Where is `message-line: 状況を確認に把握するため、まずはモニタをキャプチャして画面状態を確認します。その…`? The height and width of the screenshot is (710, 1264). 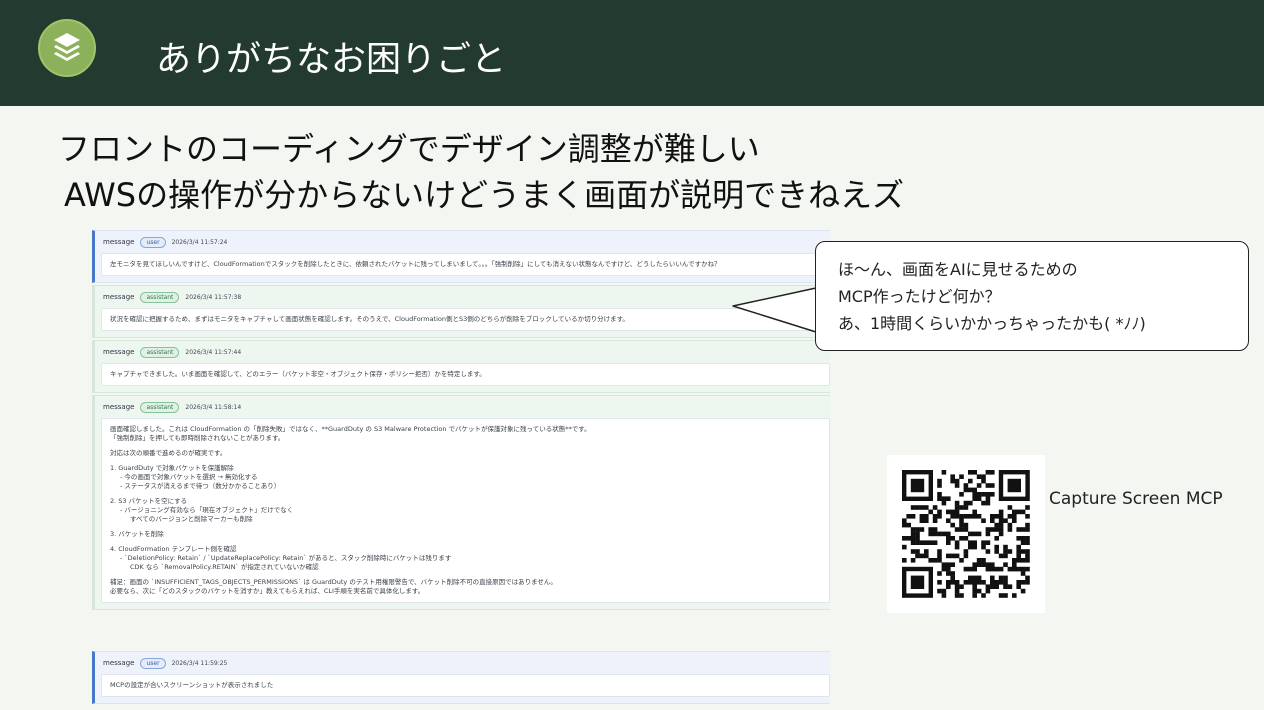
message-line: 状況を確認に把握するため、まずはモニタをキャプチャして画面状態を確認します。その… is located at coordinates (369, 319).